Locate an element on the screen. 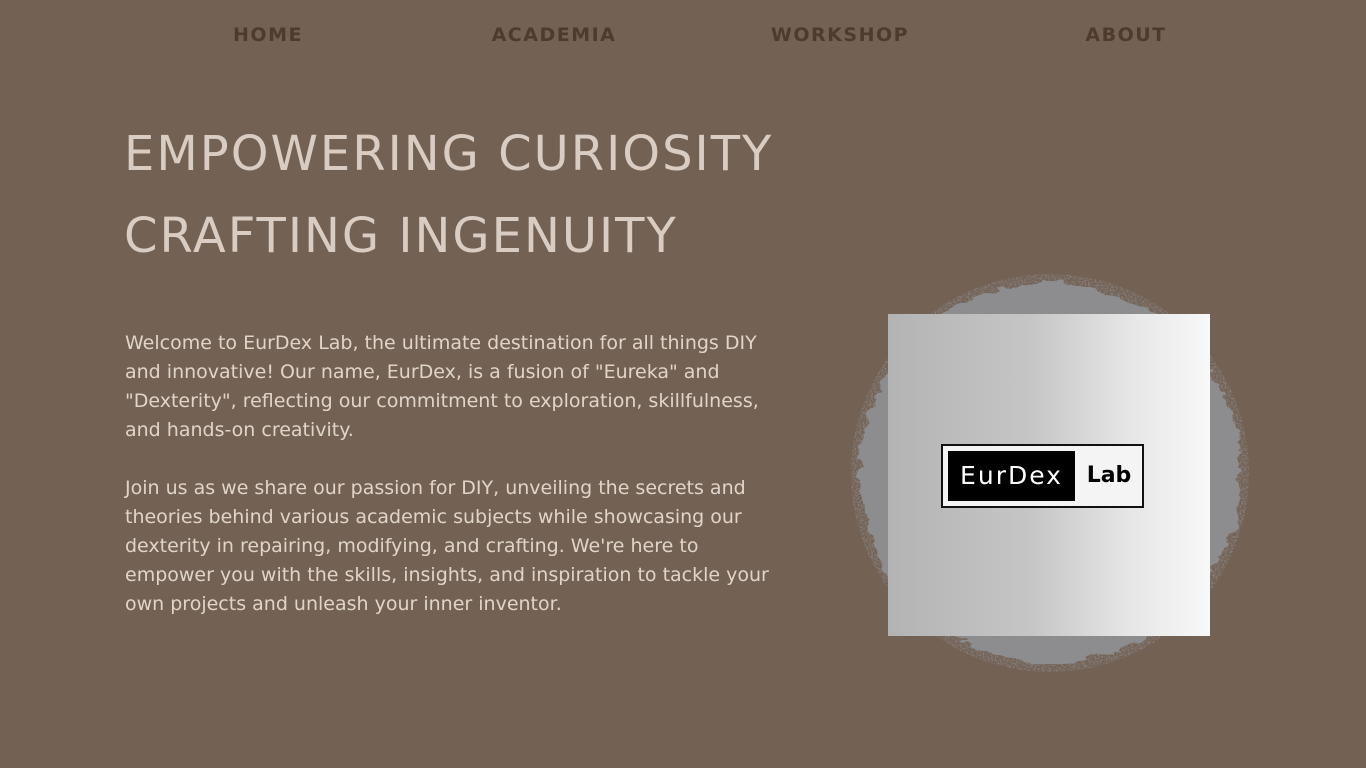 Image resolution: width=1366 pixels, height=768 pixels. logo-lab-text: Lab is located at coordinates (1109, 475).